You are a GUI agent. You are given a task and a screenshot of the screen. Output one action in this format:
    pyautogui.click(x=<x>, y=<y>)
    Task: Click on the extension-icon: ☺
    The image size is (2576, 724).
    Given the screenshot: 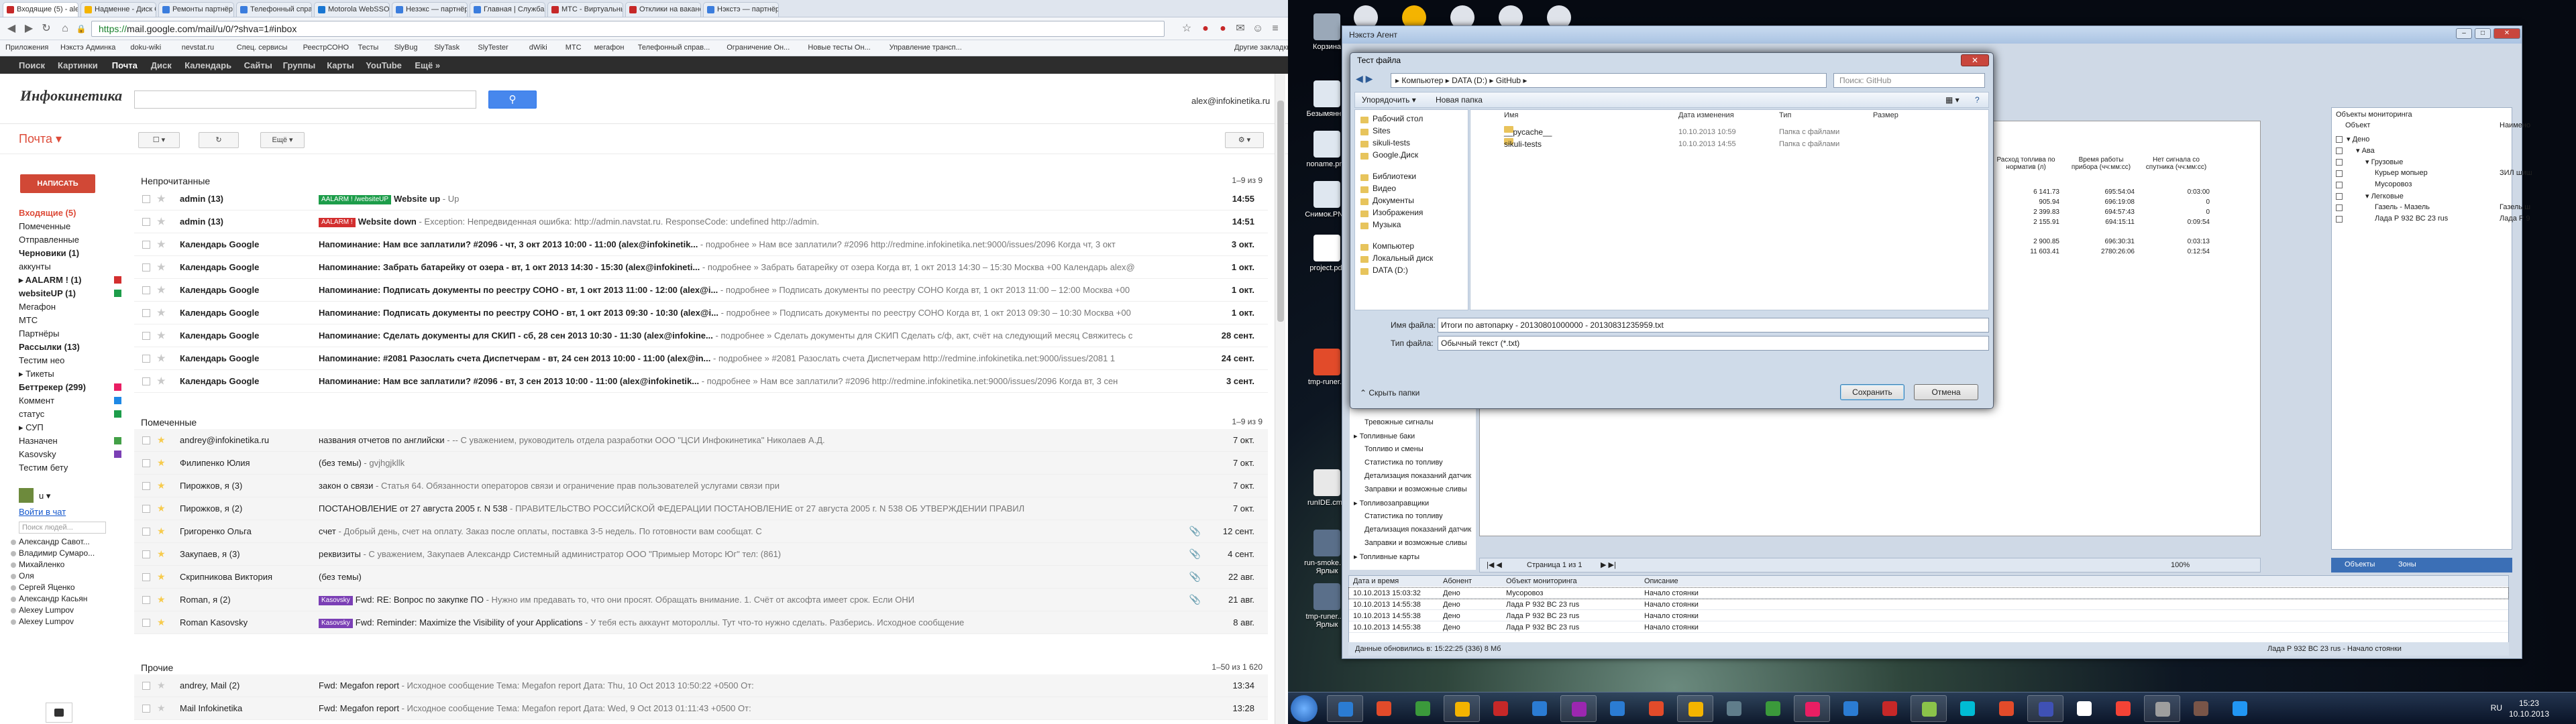 What is the action you would take?
    pyautogui.click(x=1258, y=29)
    